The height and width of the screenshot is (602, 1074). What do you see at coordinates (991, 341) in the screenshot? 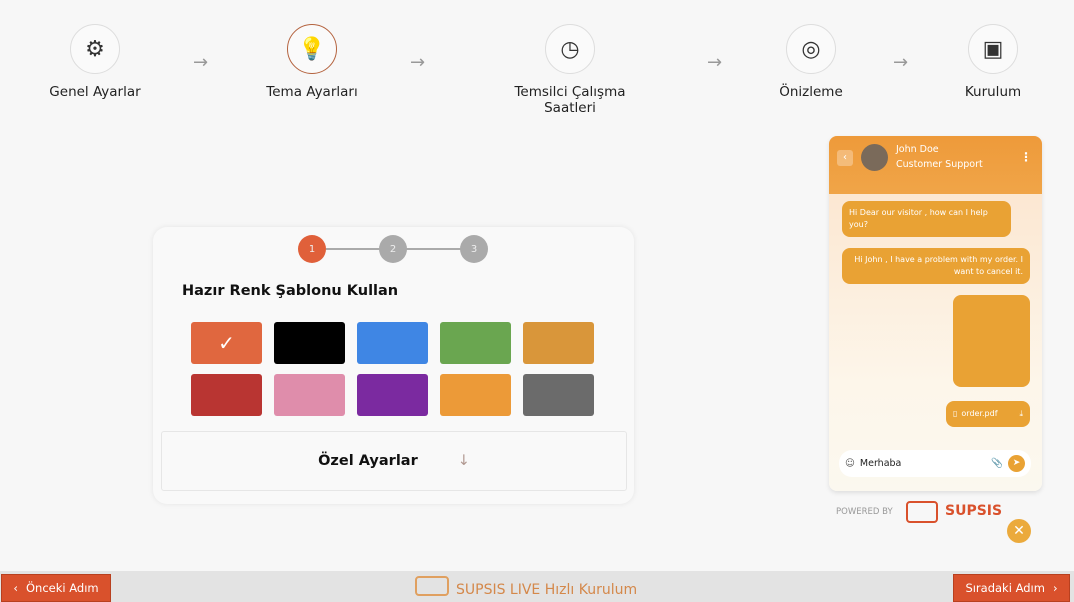
I see `image-message` at bounding box center [991, 341].